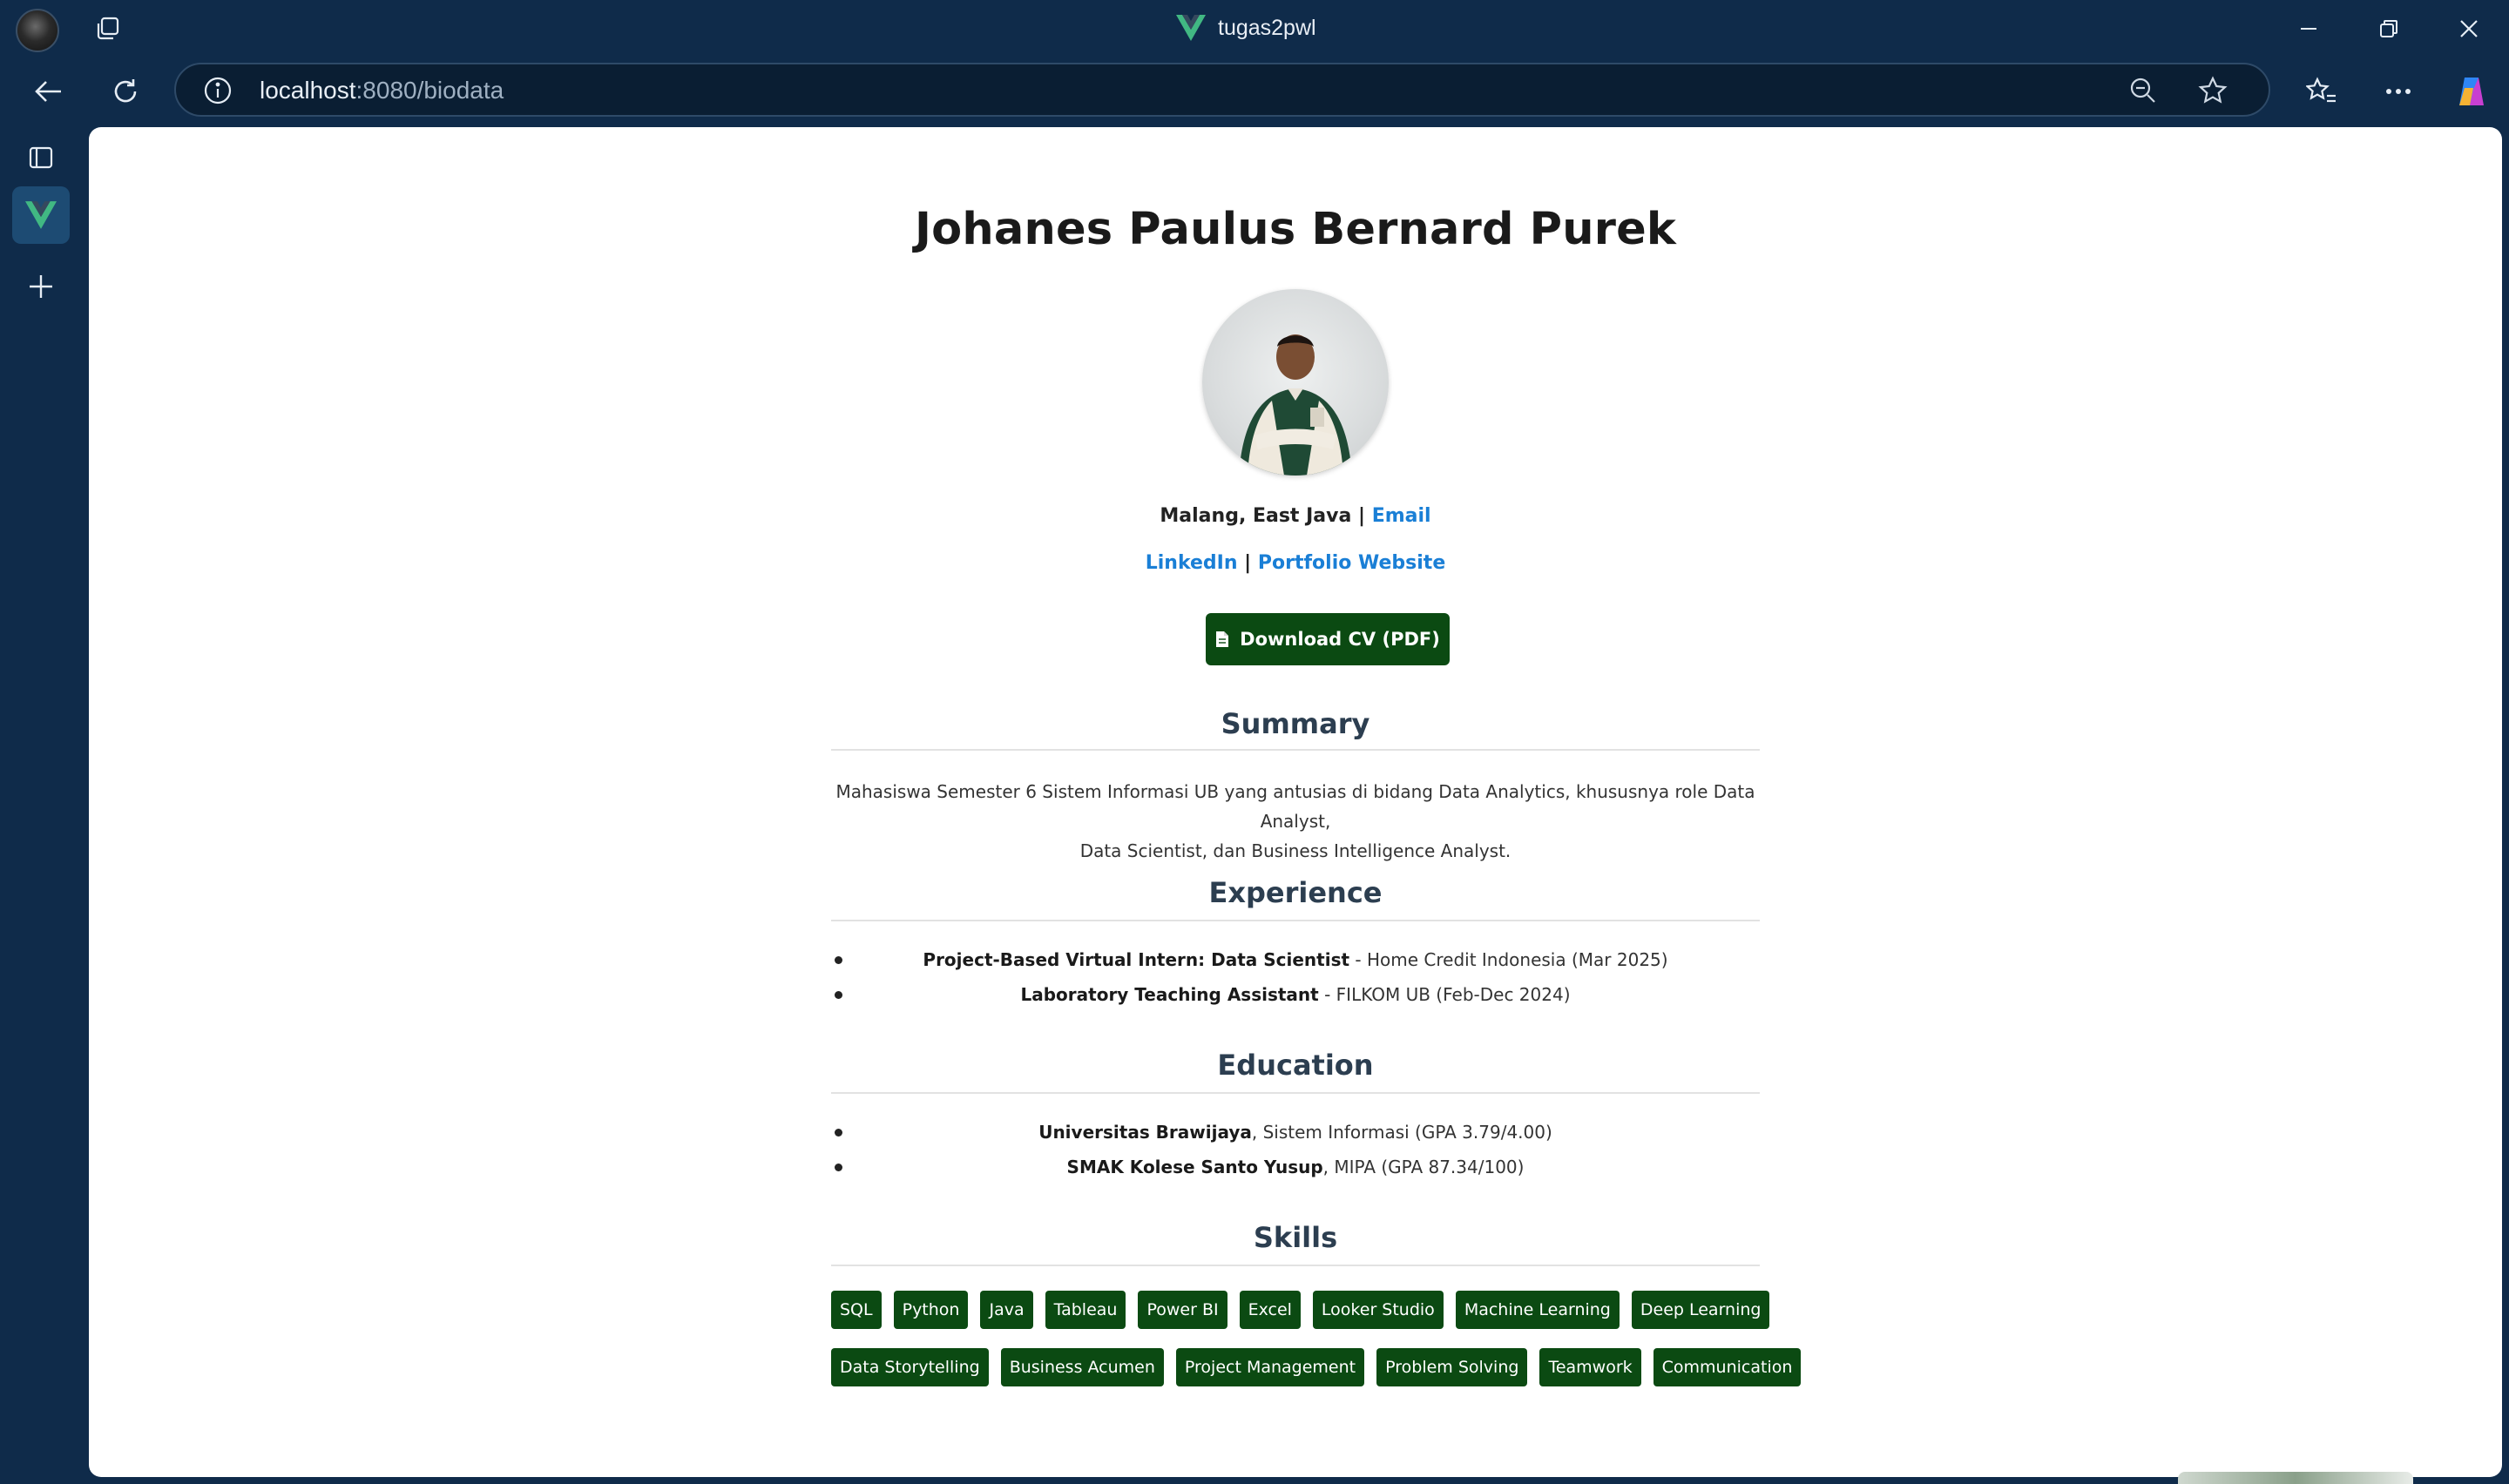 Image resolution: width=2509 pixels, height=1484 pixels. I want to click on education-detail: , MIPA (GPA 87.34/100), so click(1423, 1167).